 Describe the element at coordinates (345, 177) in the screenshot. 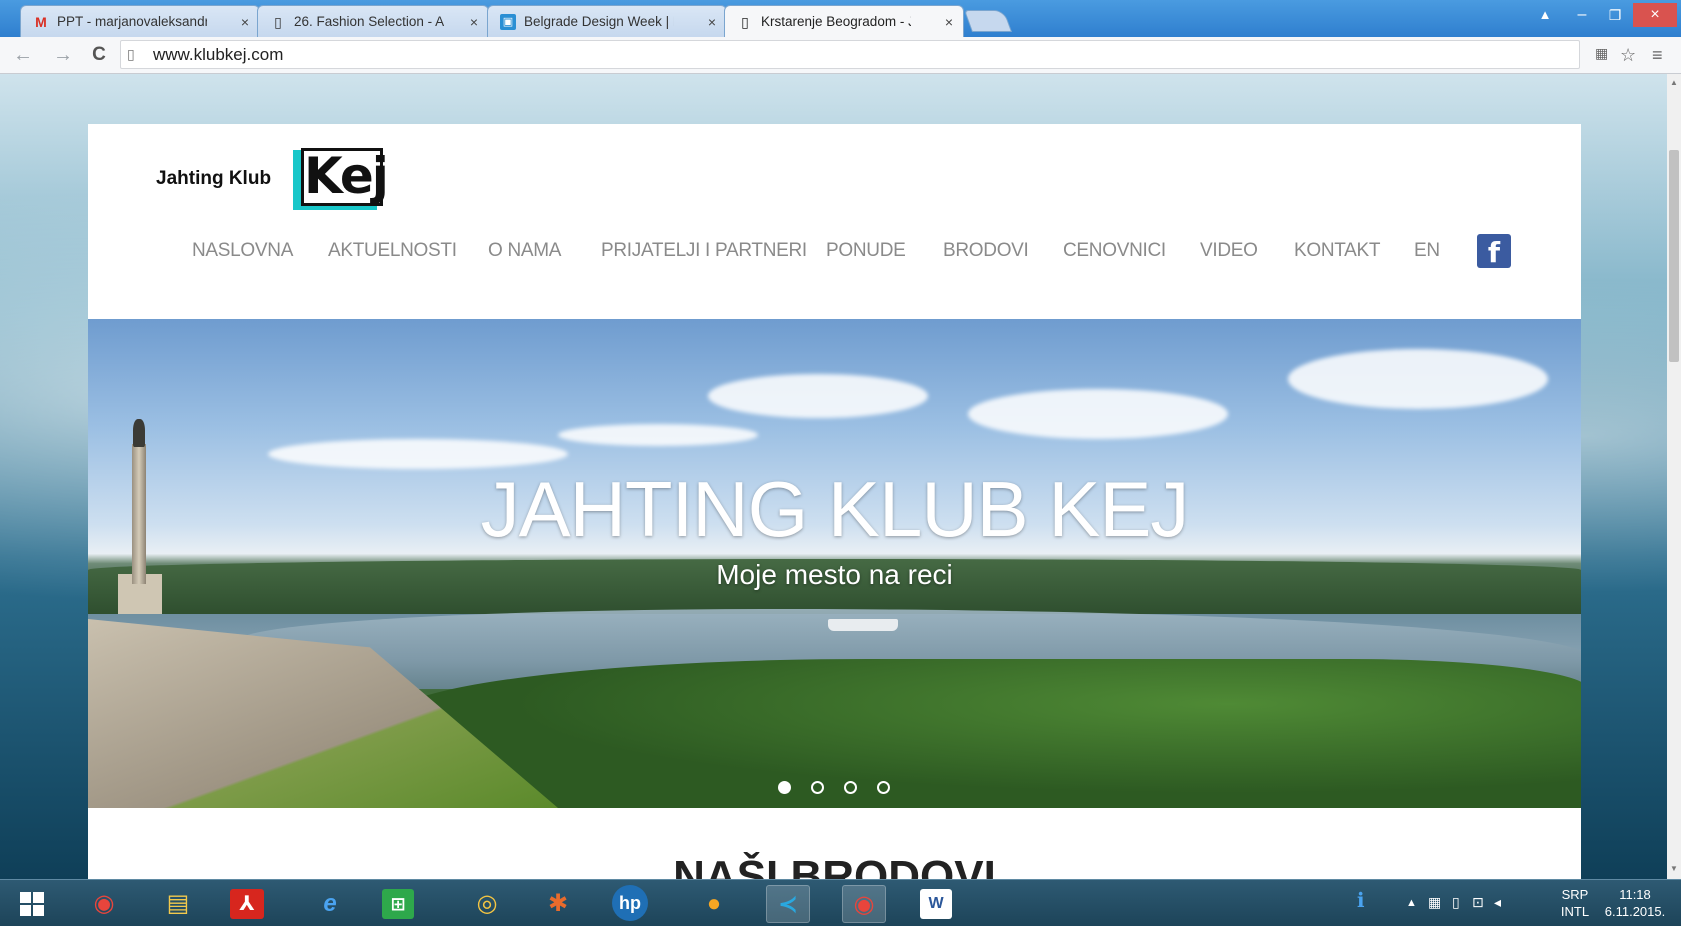

I see `logo-mark-text: Kej` at that location.